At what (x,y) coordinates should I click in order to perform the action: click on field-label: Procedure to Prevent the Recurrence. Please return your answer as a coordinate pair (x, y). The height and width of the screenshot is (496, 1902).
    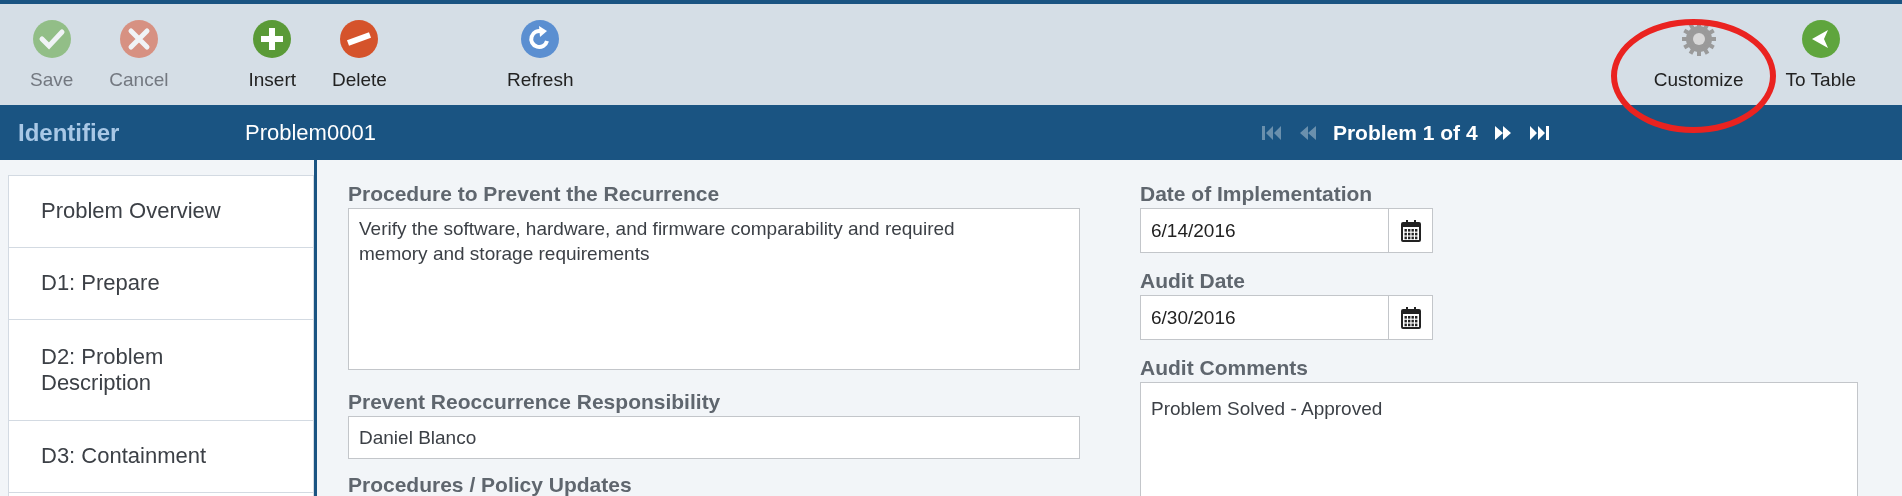
    Looking at the image, I should click on (534, 194).